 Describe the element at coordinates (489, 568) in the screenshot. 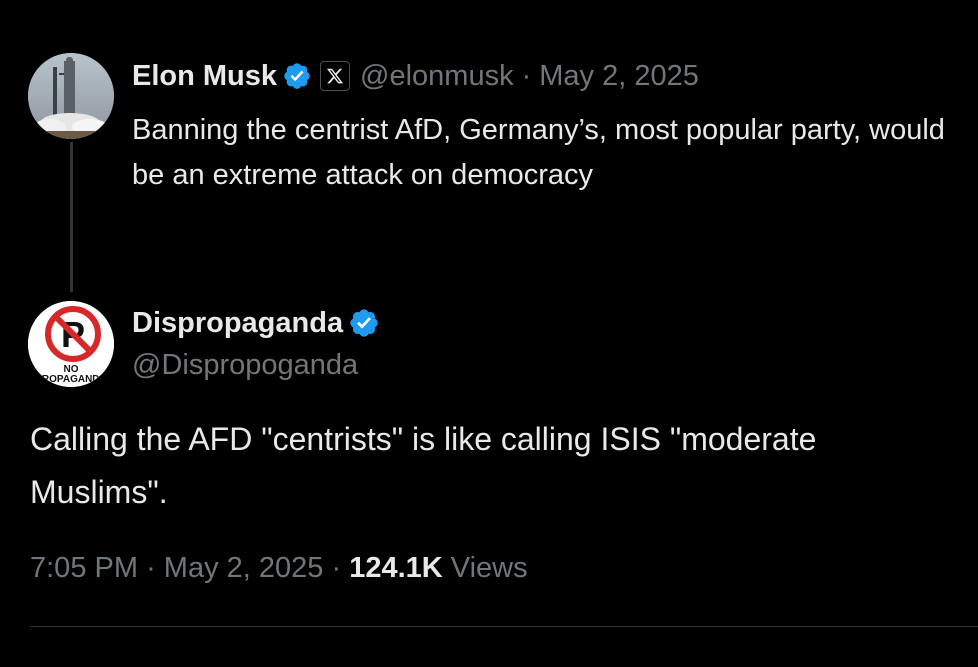

I see `views-label: Views` at that location.